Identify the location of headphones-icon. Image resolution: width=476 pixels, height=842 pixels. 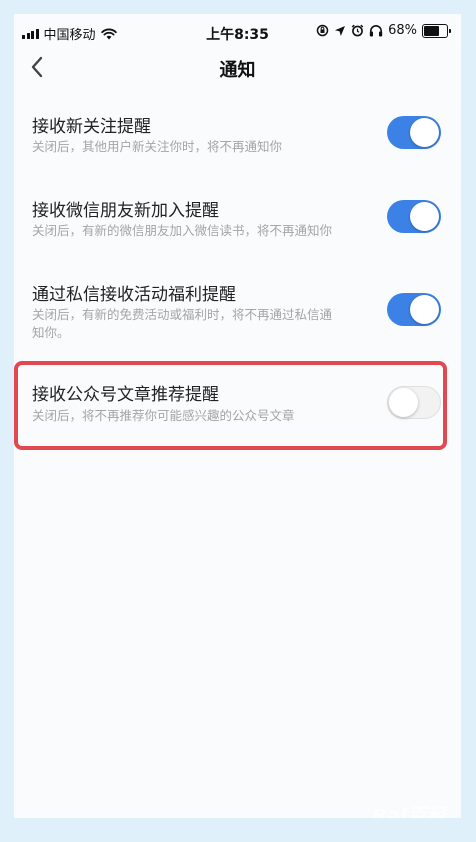
(376, 30).